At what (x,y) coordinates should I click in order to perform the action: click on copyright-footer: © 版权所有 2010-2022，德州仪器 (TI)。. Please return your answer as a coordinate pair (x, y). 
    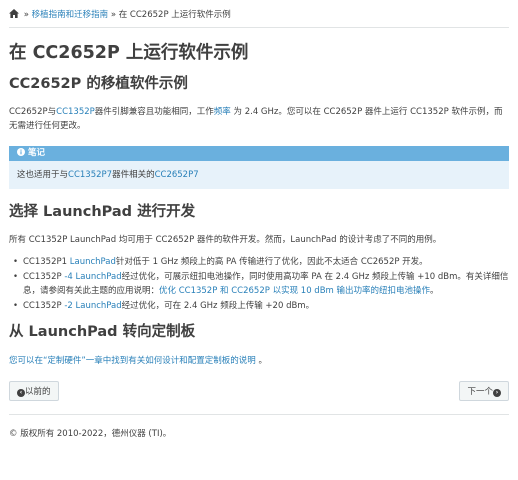
    Looking at the image, I should click on (90, 434).